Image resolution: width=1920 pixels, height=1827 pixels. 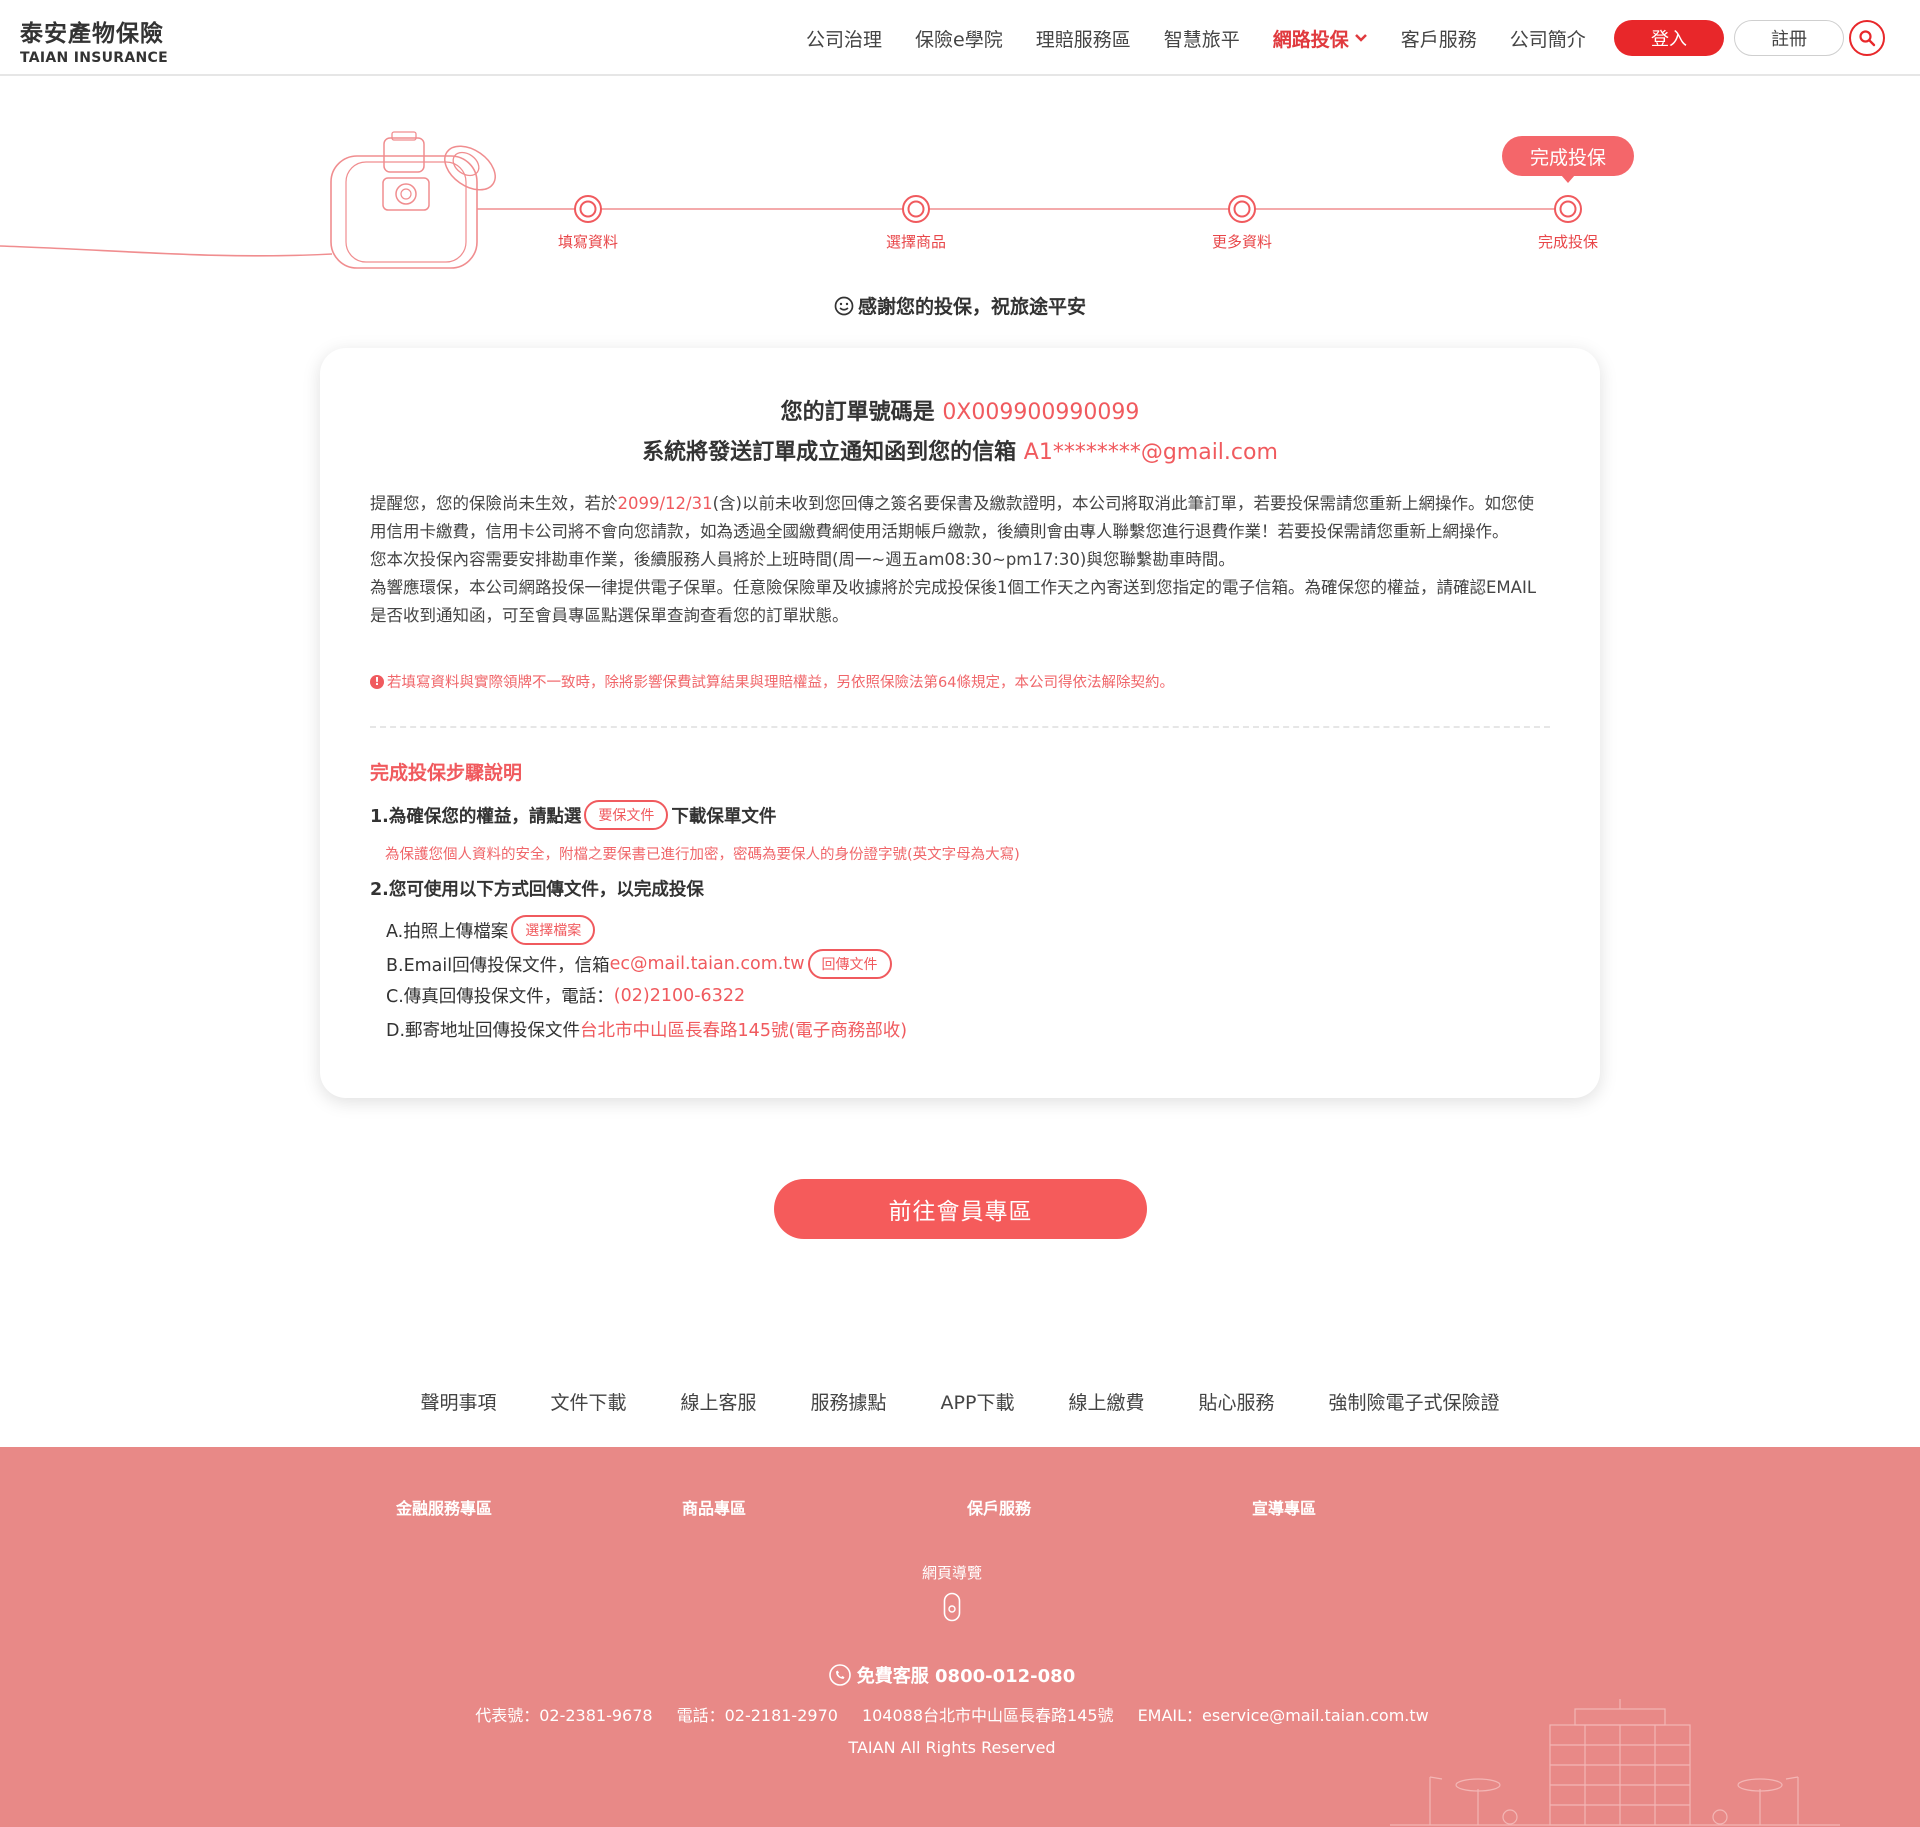 What do you see at coordinates (952, 1607) in the screenshot?
I see `scroll-mouse-icon` at bounding box center [952, 1607].